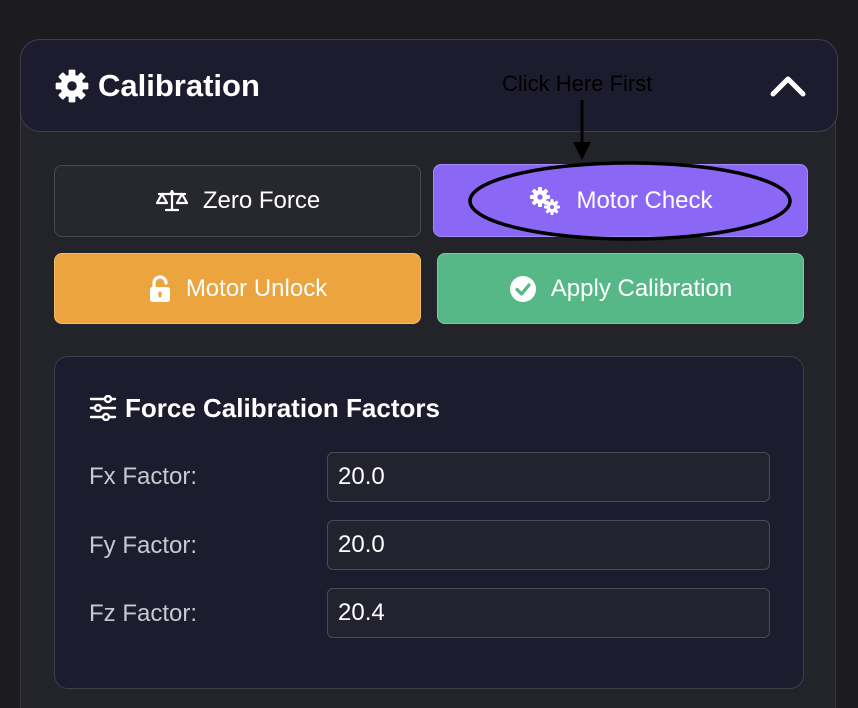 This screenshot has height=708, width=858. I want to click on fx-factor-input, so click(548, 477).